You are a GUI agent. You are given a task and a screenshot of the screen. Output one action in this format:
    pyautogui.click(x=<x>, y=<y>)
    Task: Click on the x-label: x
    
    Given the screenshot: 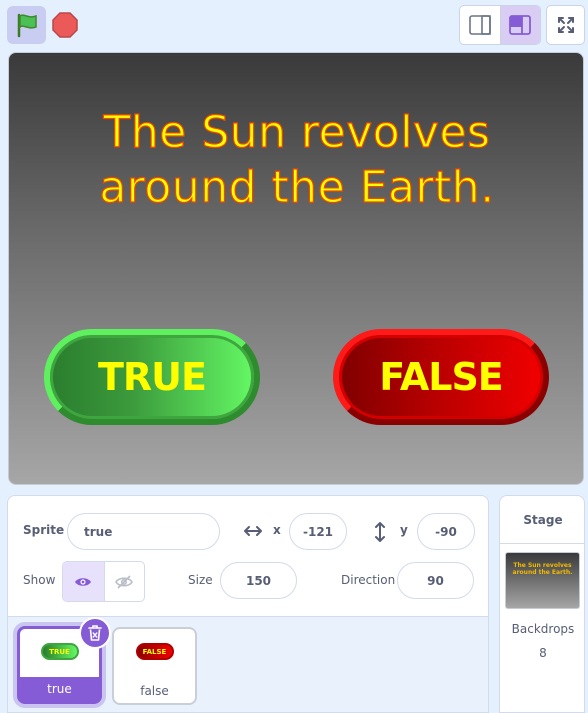 What is the action you would take?
    pyautogui.click(x=277, y=530)
    